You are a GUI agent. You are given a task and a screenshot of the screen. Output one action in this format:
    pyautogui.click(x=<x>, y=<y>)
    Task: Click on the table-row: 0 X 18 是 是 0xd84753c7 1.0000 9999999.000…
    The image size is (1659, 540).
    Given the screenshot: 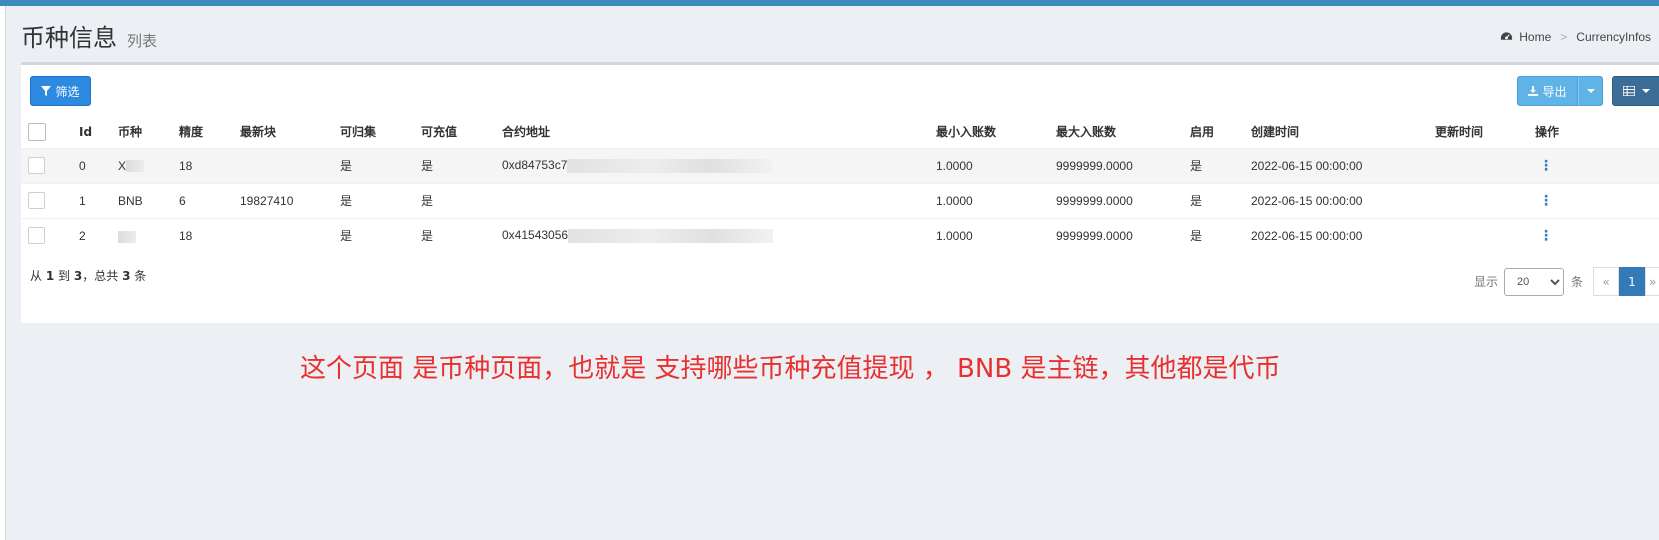 What is the action you would take?
    pyautogui.click(x=840, y=165)
    